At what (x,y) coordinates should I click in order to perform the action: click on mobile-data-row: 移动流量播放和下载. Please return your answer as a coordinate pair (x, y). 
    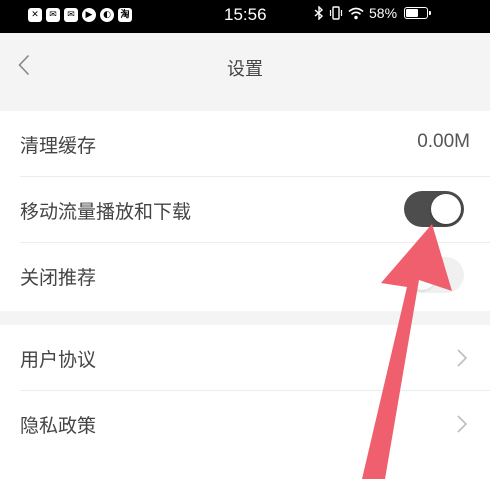
    Looking at the image, I should click on (245, 210).